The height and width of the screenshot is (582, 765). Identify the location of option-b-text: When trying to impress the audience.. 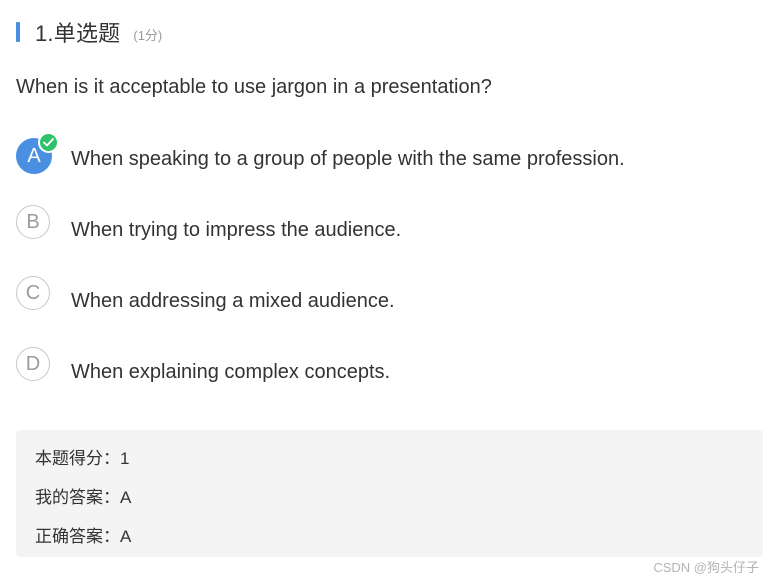
(236, 230).